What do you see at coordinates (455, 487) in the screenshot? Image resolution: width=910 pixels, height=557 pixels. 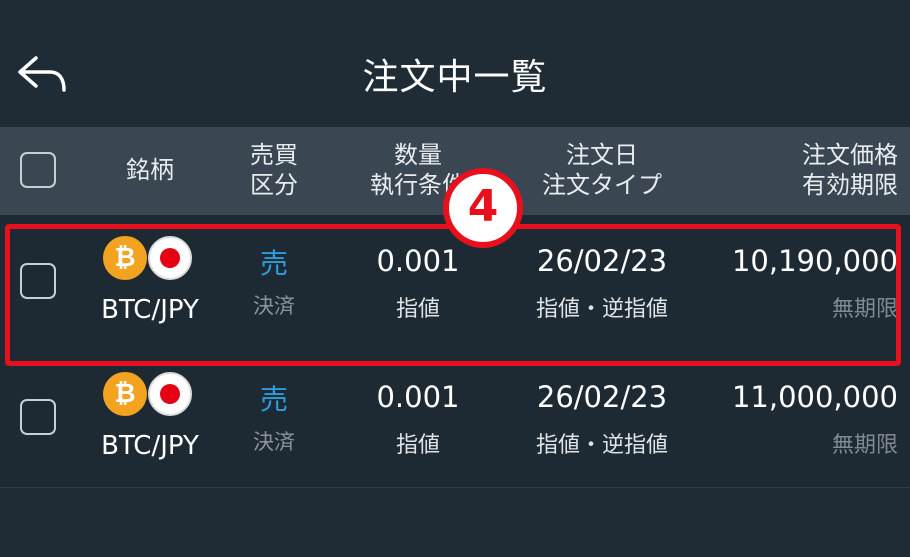 I see `row-divider` at bounding box center [455, 487].